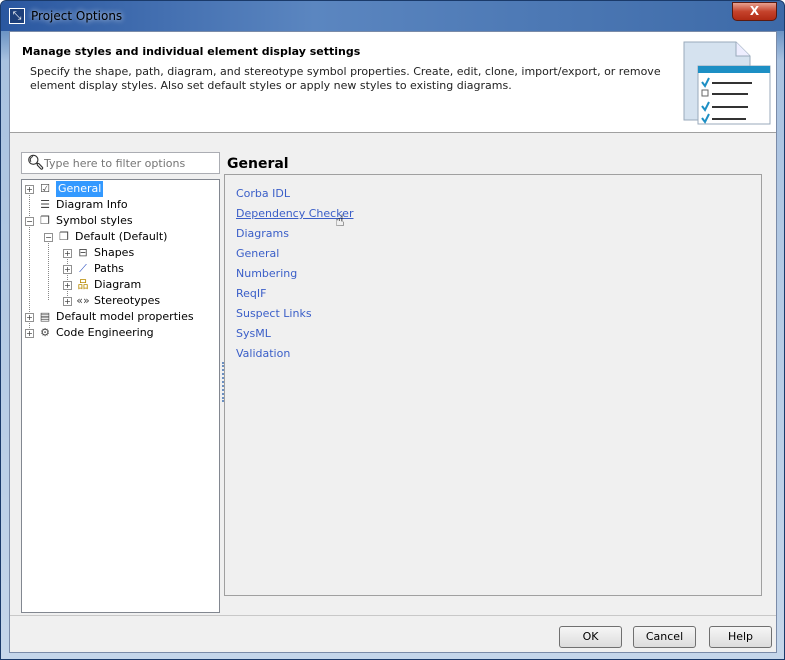 Image resolution: width=785 pixels, height=660 pixels. Describe the element at coordinates (740, 637) in the screenshot. I see `help-button: Help` at that location.